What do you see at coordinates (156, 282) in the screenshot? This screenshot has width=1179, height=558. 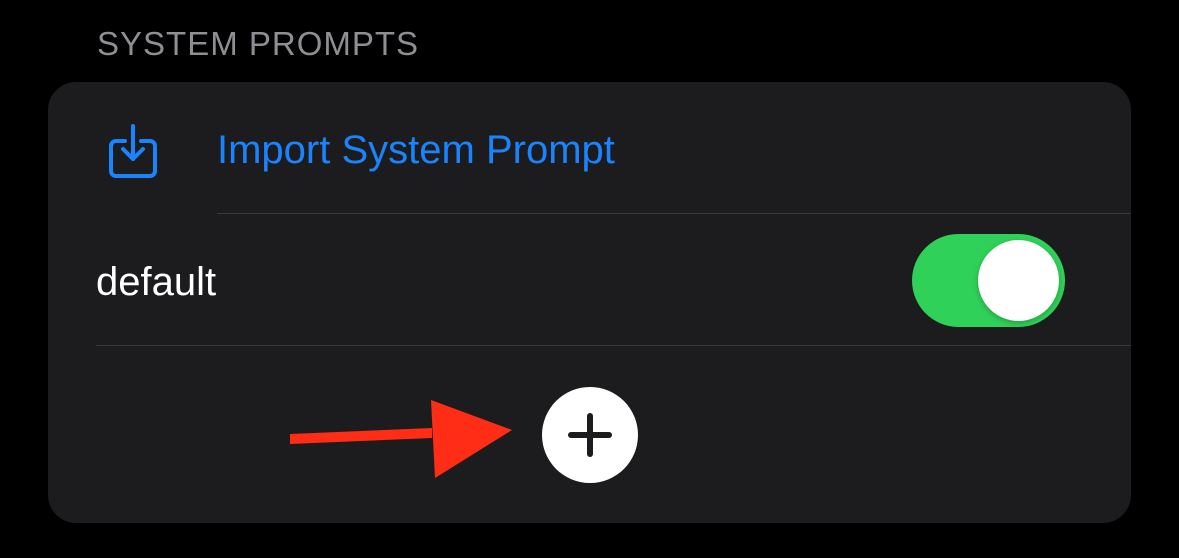 I see `prompt-label: default` at bounding box center [156, 282].